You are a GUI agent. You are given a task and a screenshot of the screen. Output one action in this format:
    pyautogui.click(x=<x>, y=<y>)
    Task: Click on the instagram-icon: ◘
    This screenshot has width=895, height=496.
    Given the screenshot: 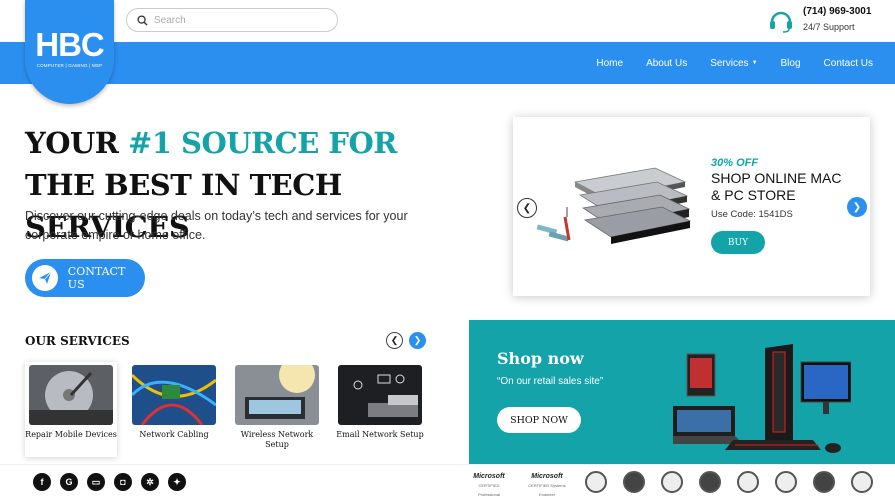 What is the action you would take?
    pyautogui.click(x=123, y=482)
    